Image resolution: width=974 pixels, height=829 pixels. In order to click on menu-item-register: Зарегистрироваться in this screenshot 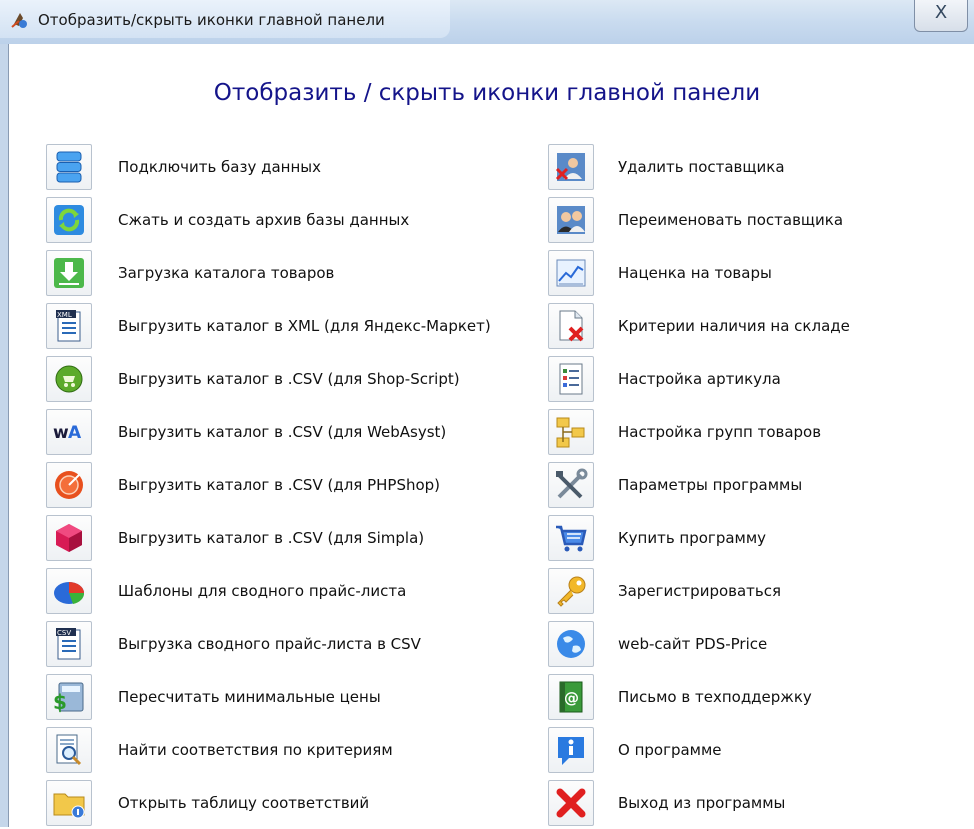, I will do `click(699, 590)`.